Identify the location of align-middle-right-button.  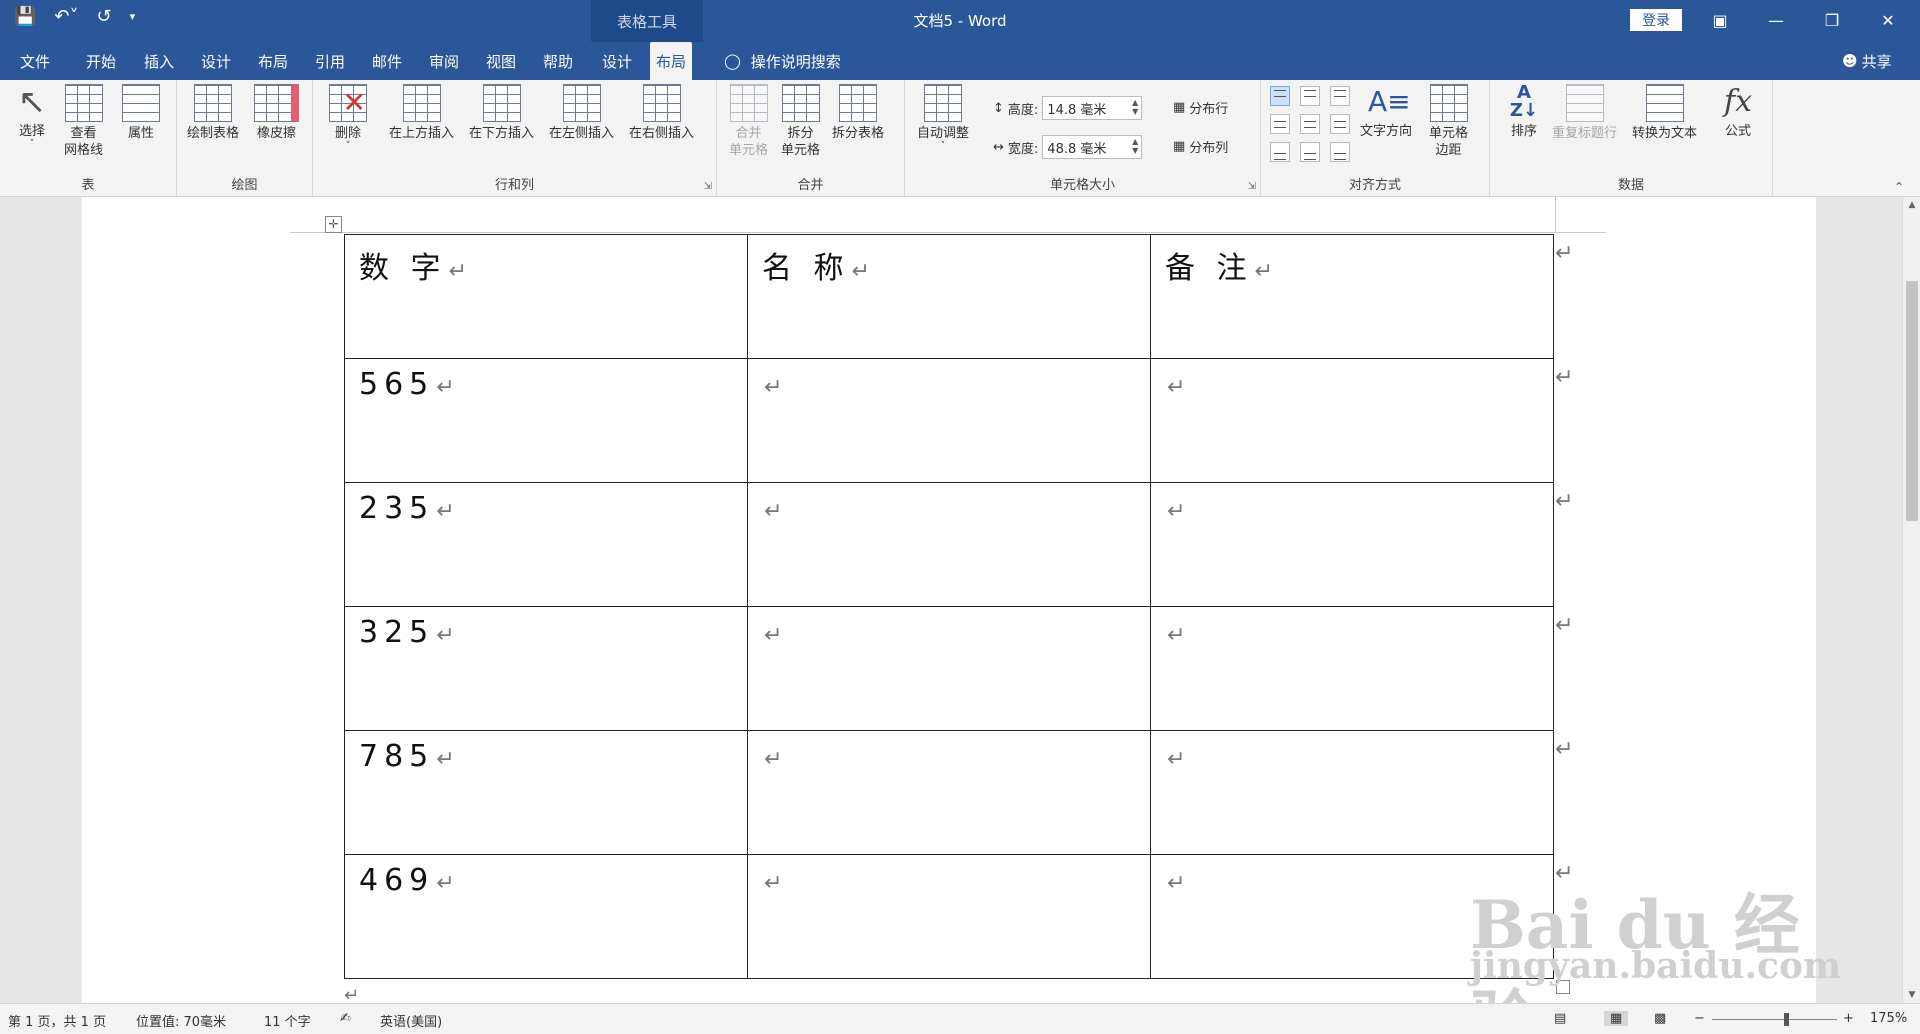
(1340, 124).